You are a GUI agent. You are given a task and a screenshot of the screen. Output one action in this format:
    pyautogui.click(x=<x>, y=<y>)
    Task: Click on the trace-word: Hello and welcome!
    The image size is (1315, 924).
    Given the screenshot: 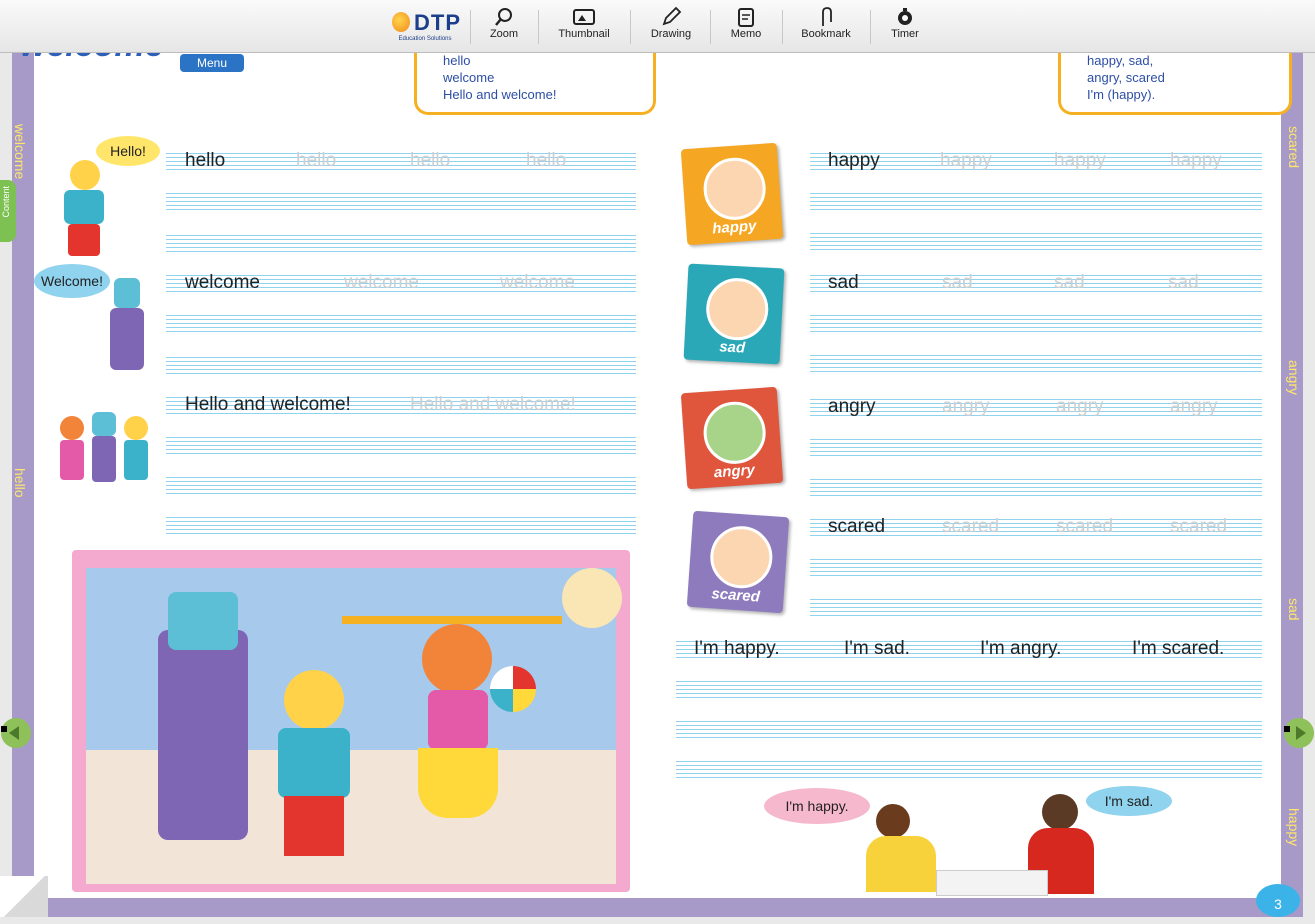 What is the action you would take?
    pyautogui.click(x=493, y=404)
    